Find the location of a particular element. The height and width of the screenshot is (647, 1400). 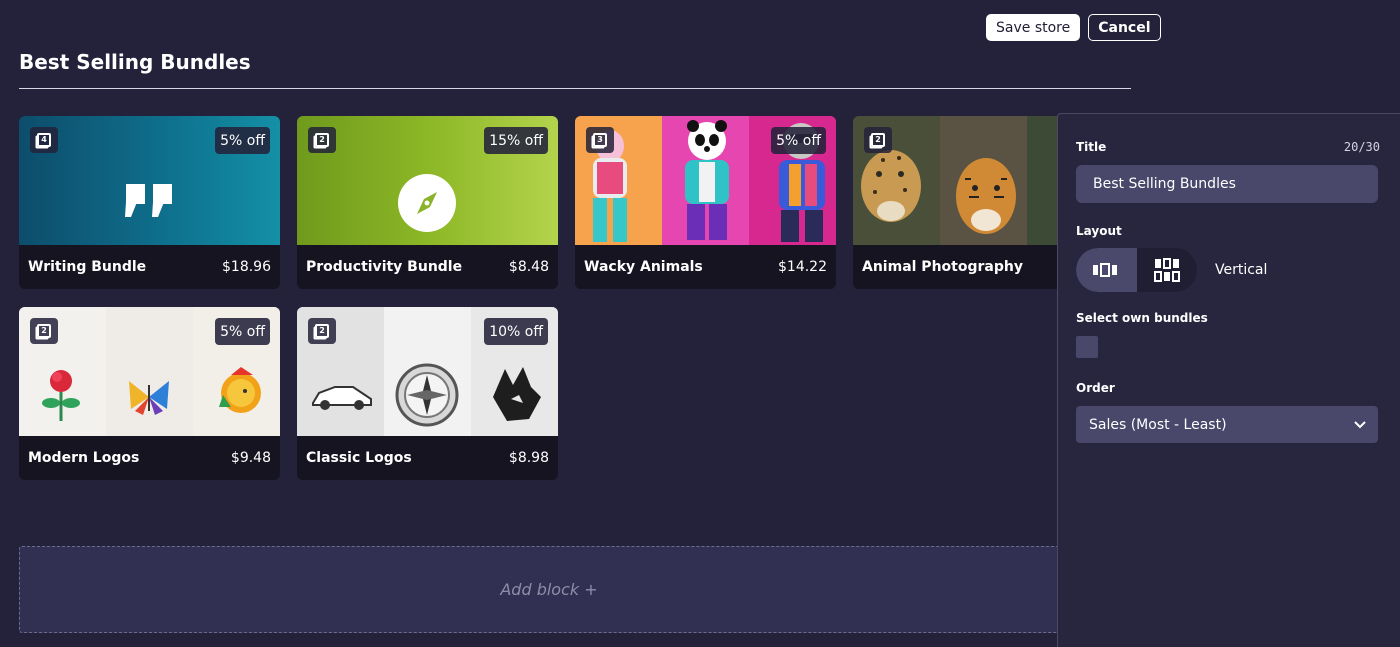

chevron-down-icon is located at coordinates (1360, 424).